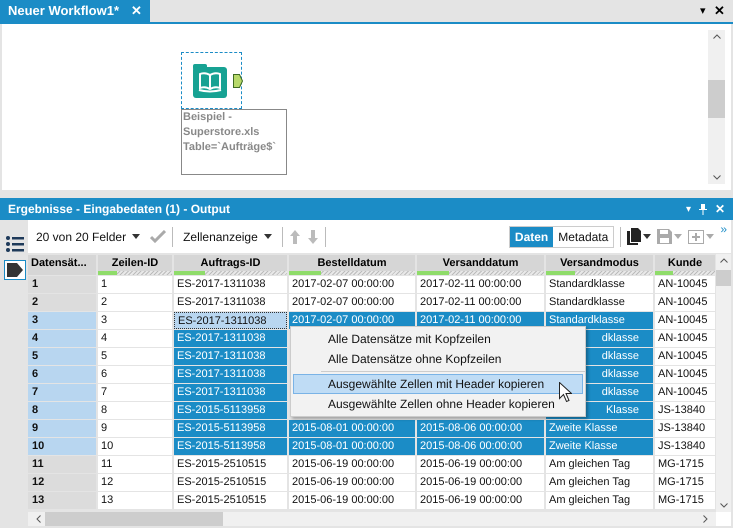  Describe the element at coordinates (104, 302) in the screenshot. I see `table-cell-text: 2` at that location.